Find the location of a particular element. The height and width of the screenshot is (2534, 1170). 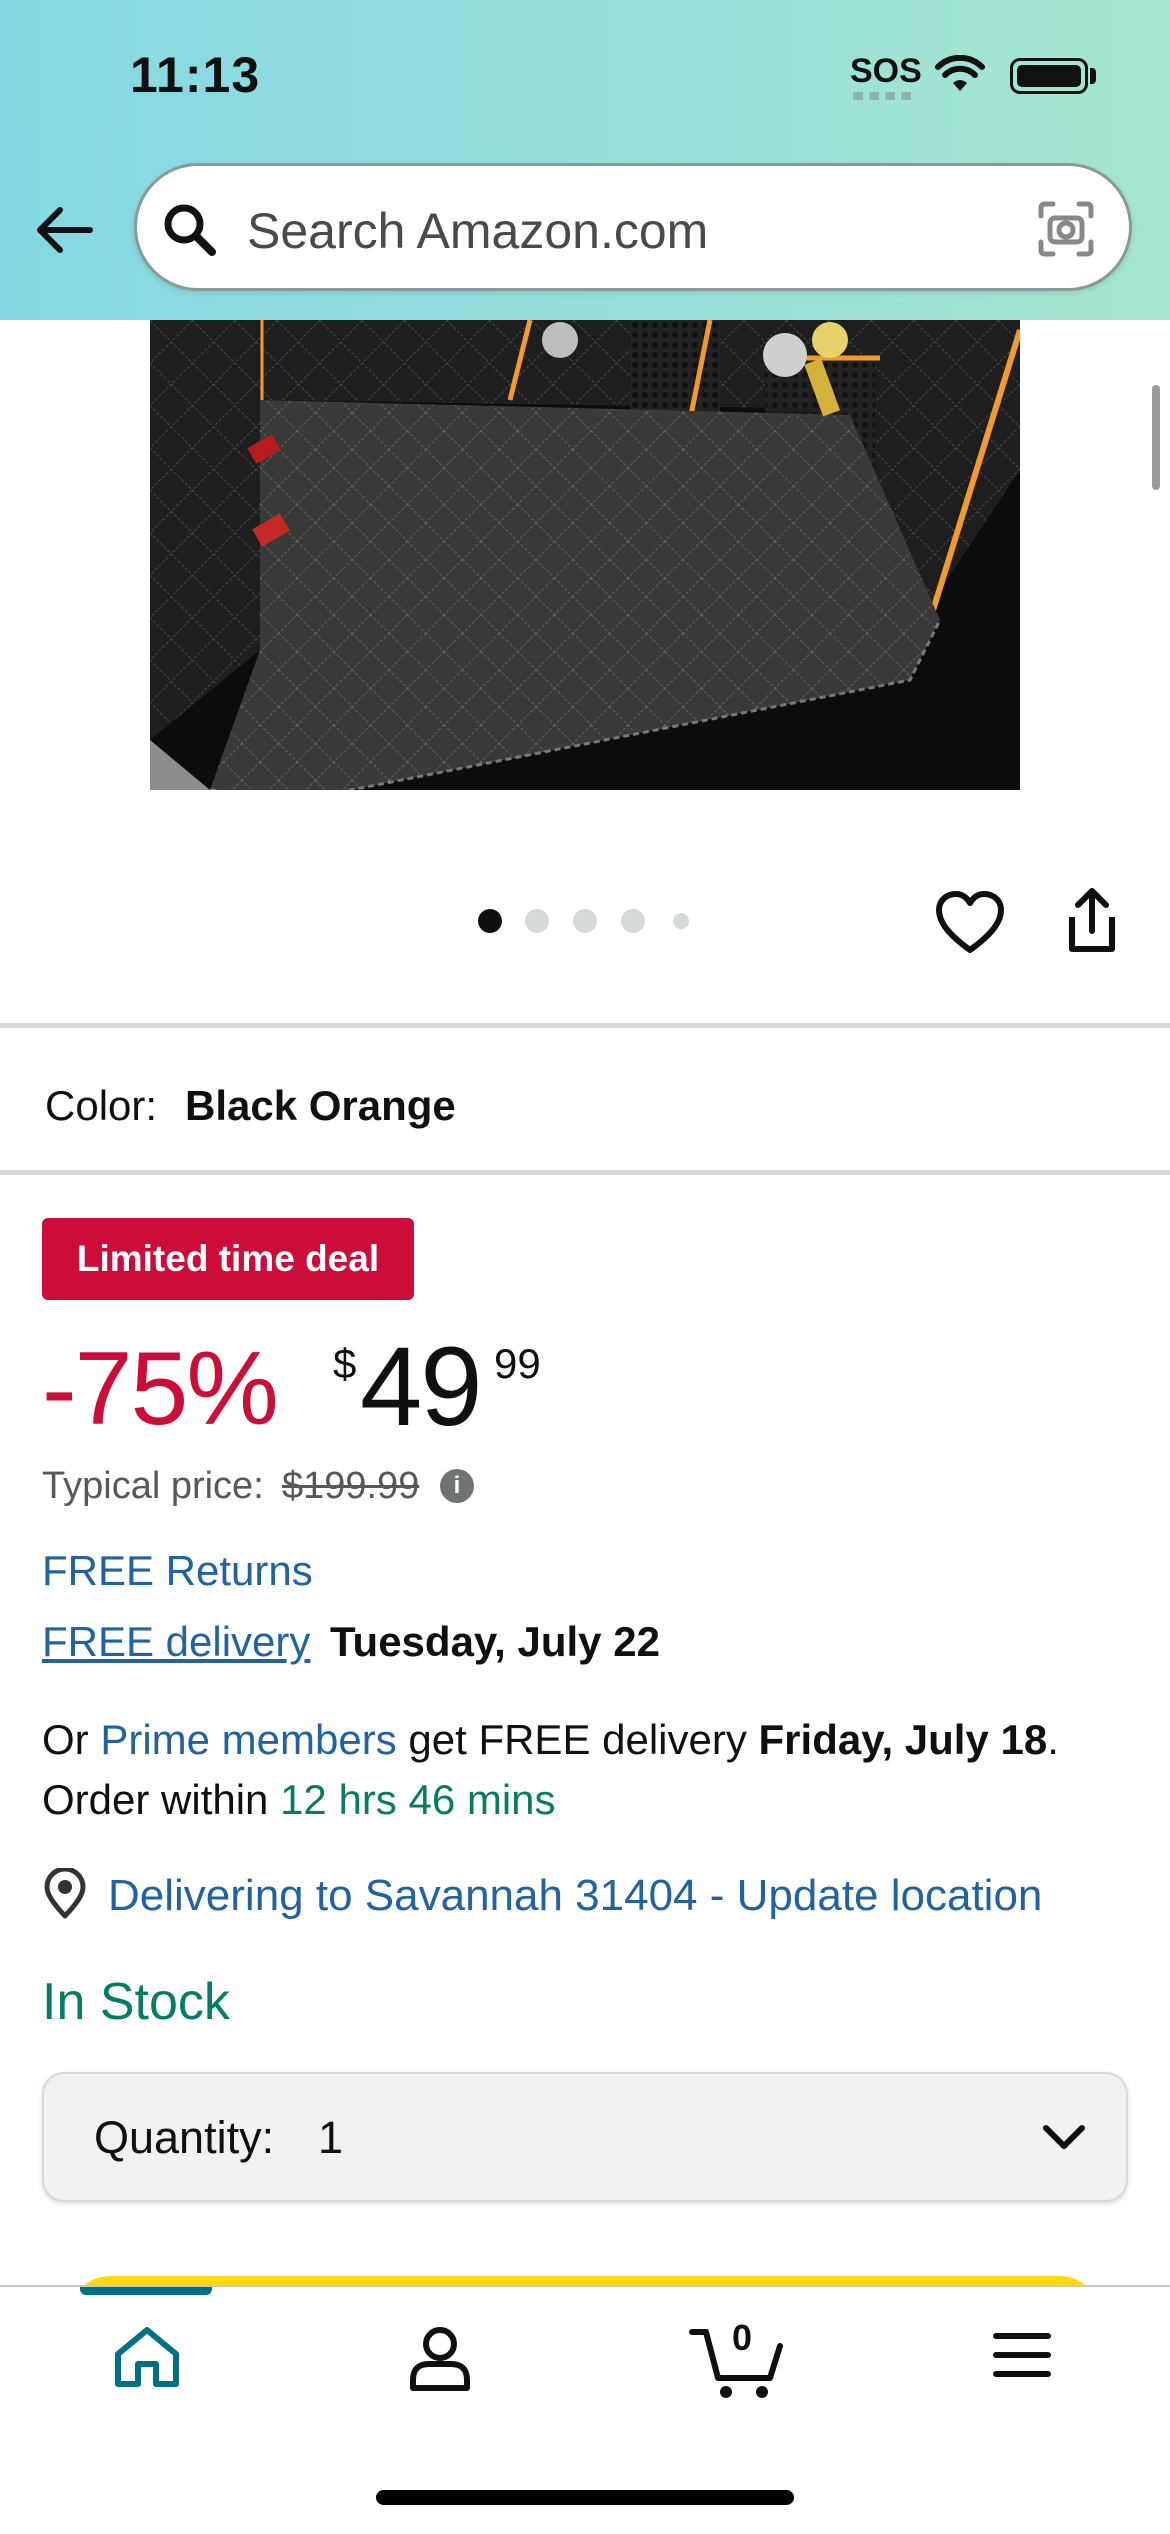

active-tab-indicator is located at coordinates (146, 2291).